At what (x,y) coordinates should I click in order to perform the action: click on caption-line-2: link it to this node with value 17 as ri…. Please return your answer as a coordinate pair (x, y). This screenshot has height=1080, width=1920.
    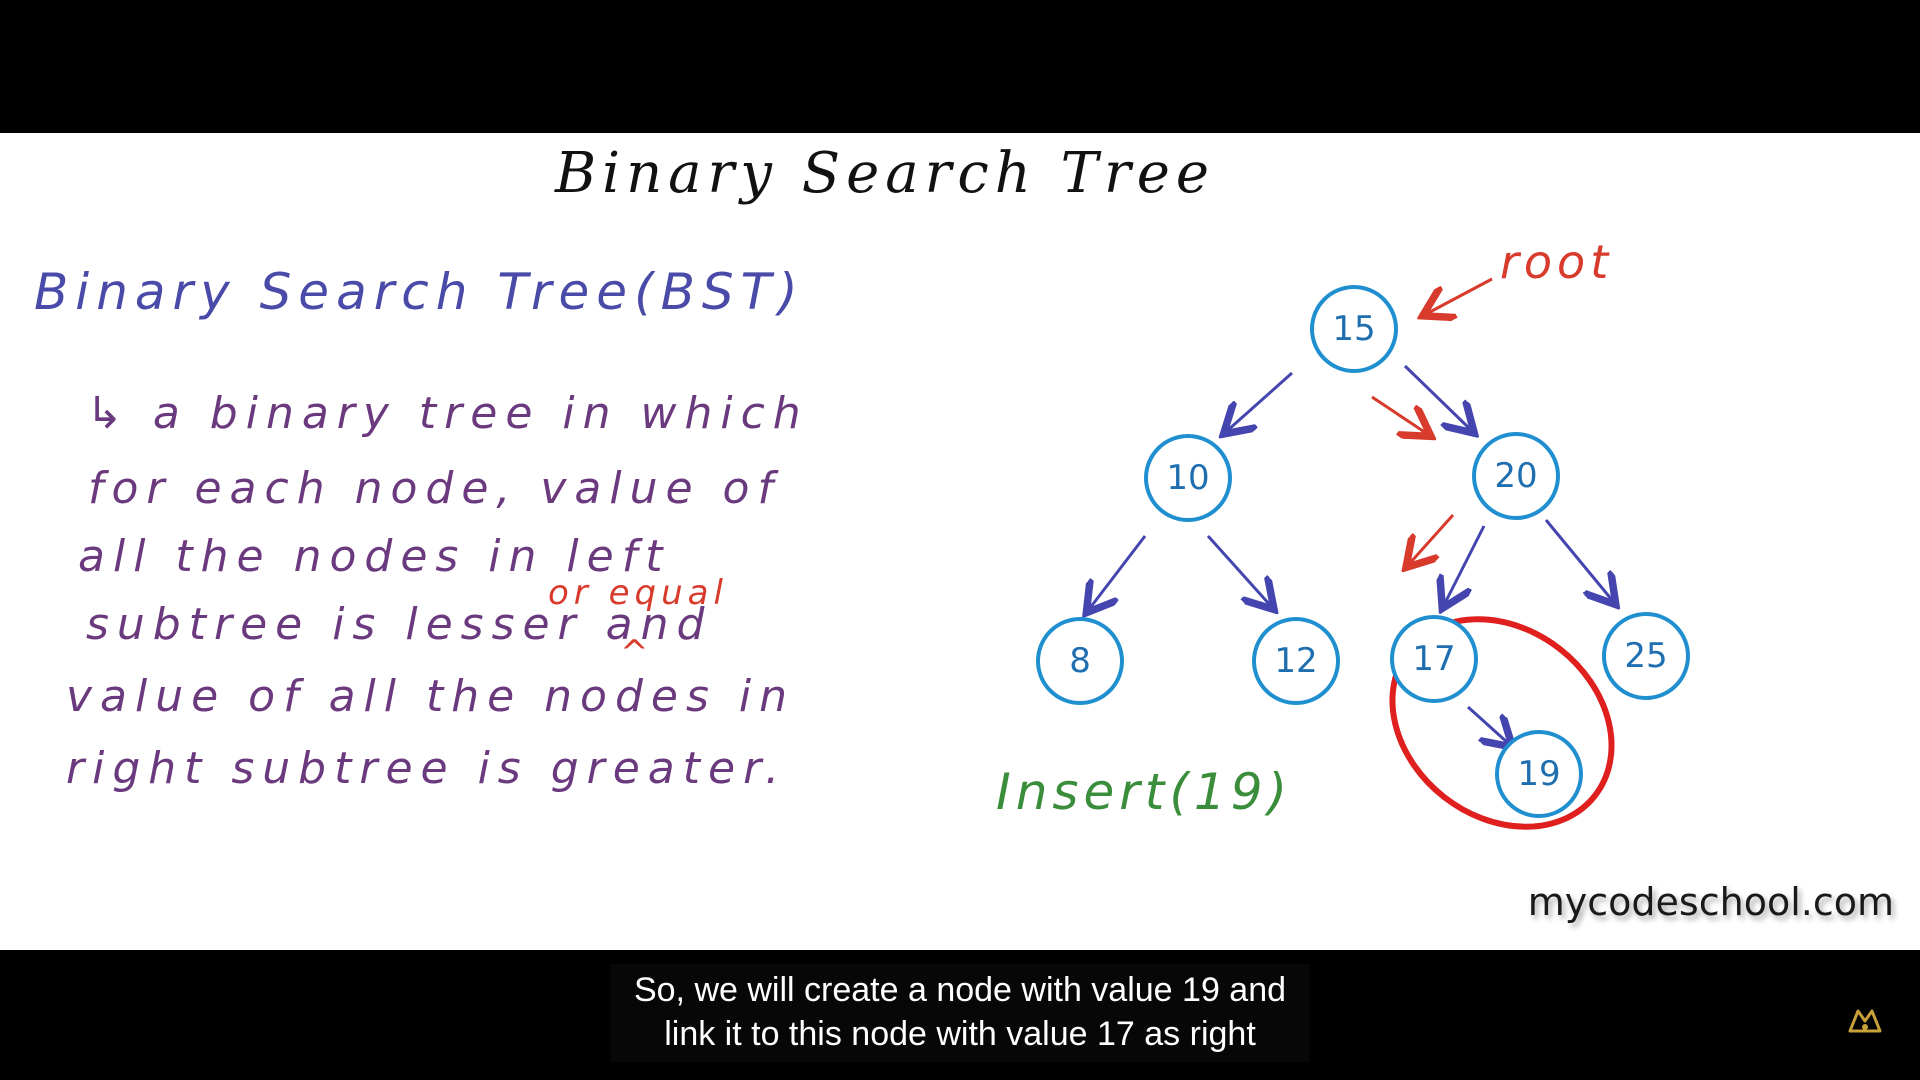
    Looking at the image, I should click on (960, 1034).